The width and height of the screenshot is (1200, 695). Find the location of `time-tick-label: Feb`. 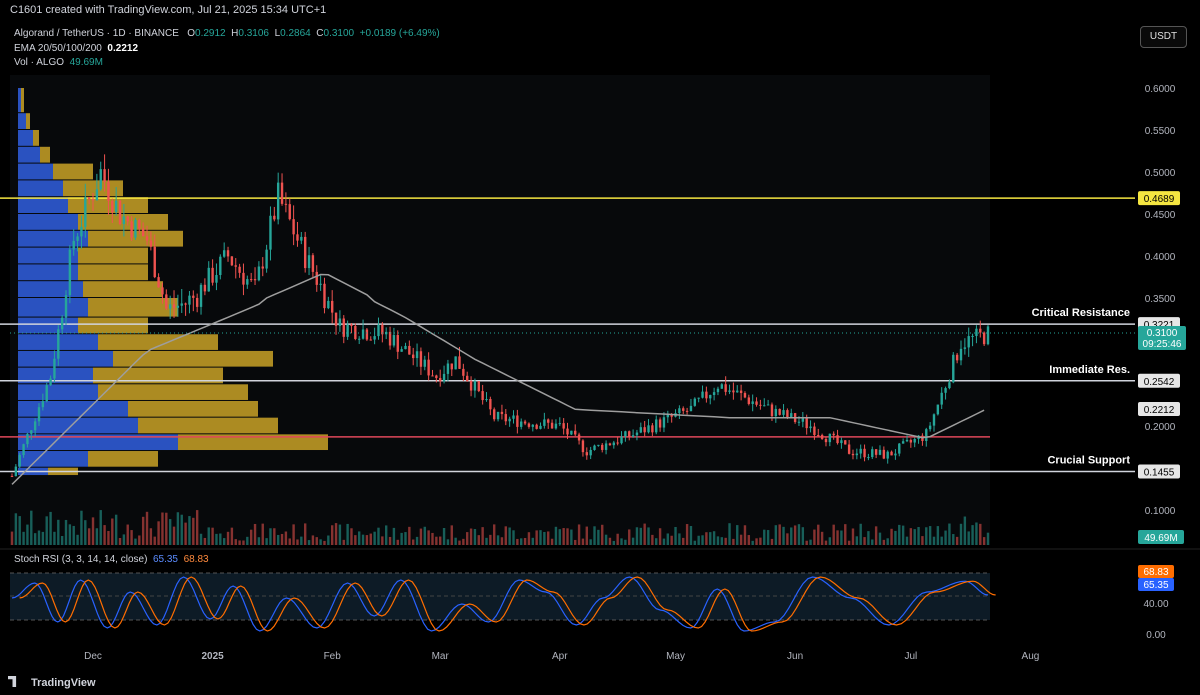

time-tick-label: Feb is located at coordinates (333, 656).